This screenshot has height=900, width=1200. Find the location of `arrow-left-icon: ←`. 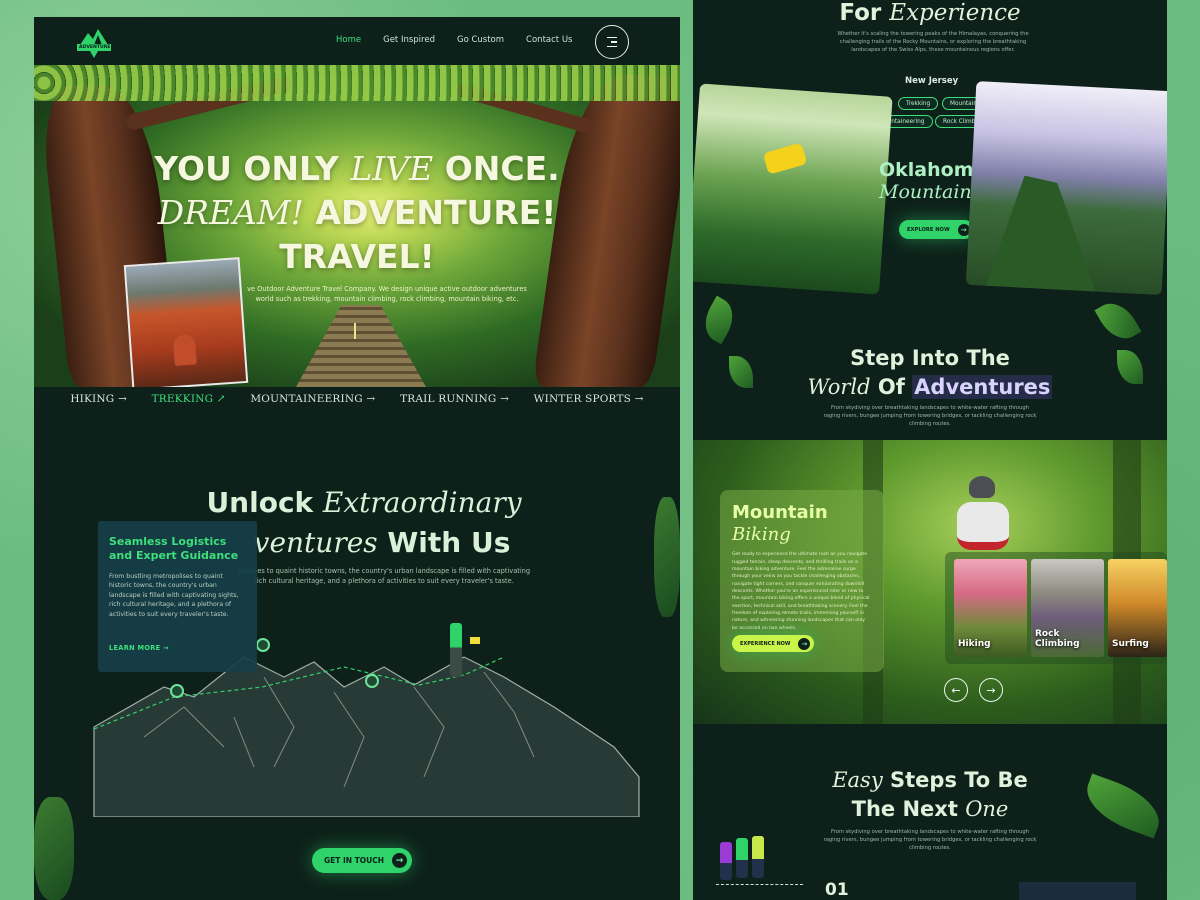

arrow-left-icon: ← is located at coordinates (956, 690).